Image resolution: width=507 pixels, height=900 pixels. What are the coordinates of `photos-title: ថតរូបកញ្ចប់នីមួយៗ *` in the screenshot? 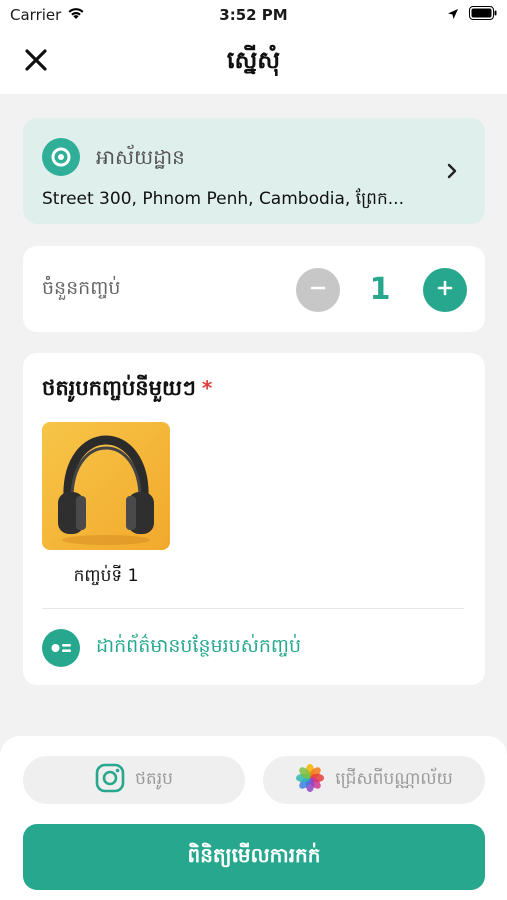 It's located at (127, 390).